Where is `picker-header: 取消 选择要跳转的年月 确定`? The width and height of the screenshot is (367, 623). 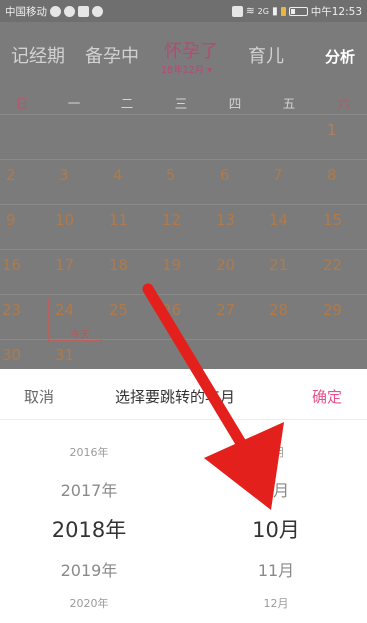 picker-header: 取消 选择要跳转的年月 确定 is located at coordinates (183, 395).